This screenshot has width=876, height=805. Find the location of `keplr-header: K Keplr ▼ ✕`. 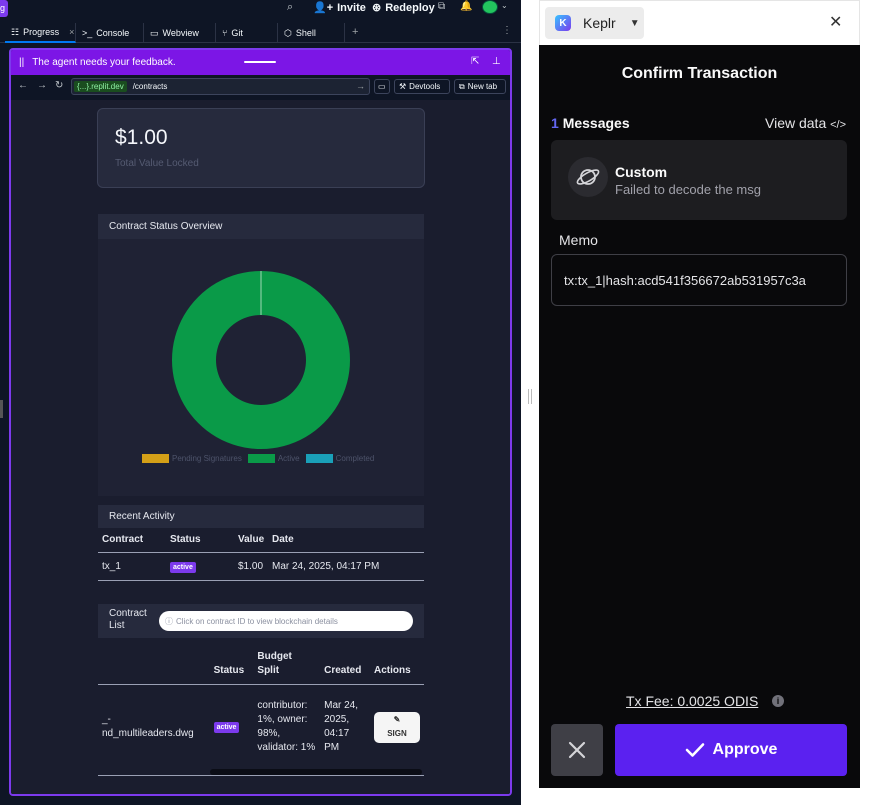

keplr-header: K Keplr ▼ ✕ is located at coordinates (699, 22).